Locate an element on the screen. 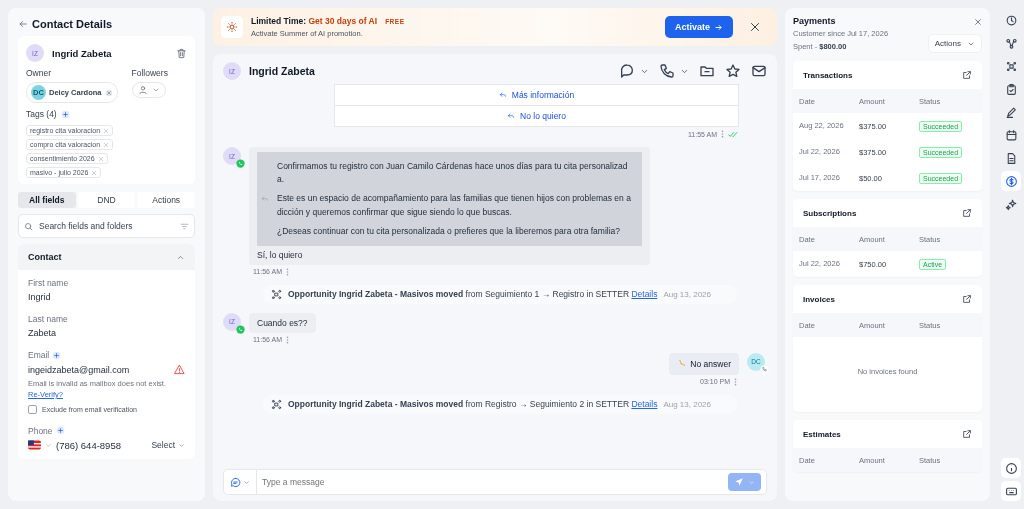  dollar-icon is located at coordinates (1011, 181).